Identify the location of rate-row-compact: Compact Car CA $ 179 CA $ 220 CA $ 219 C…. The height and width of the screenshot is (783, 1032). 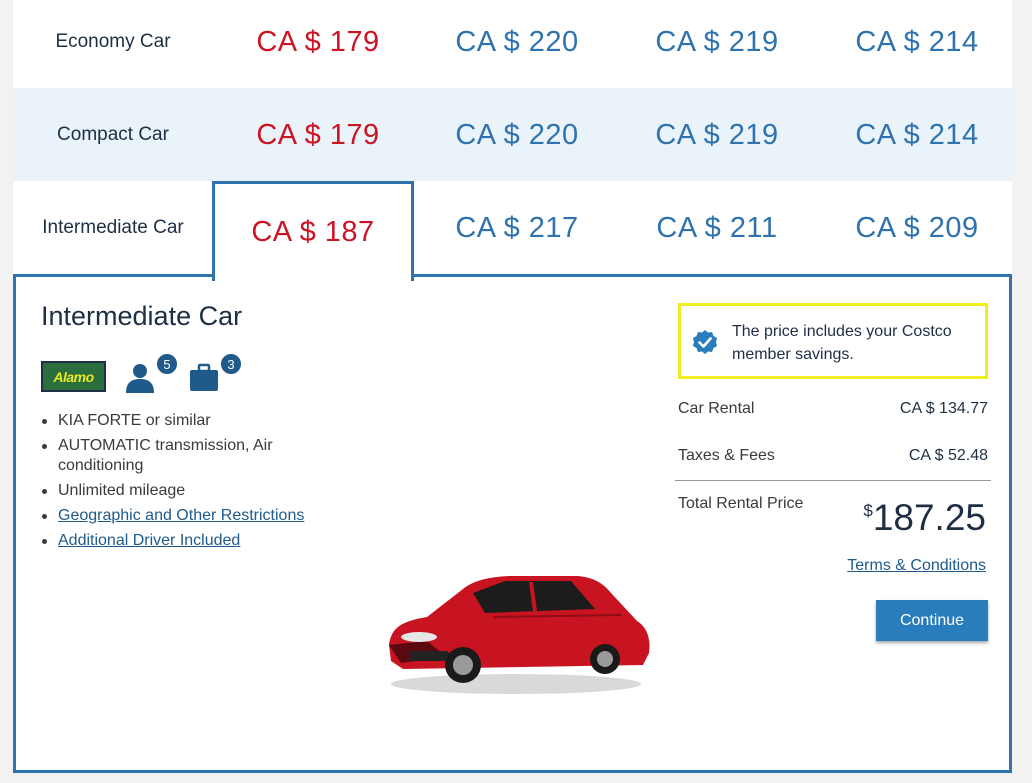
(512, 135).